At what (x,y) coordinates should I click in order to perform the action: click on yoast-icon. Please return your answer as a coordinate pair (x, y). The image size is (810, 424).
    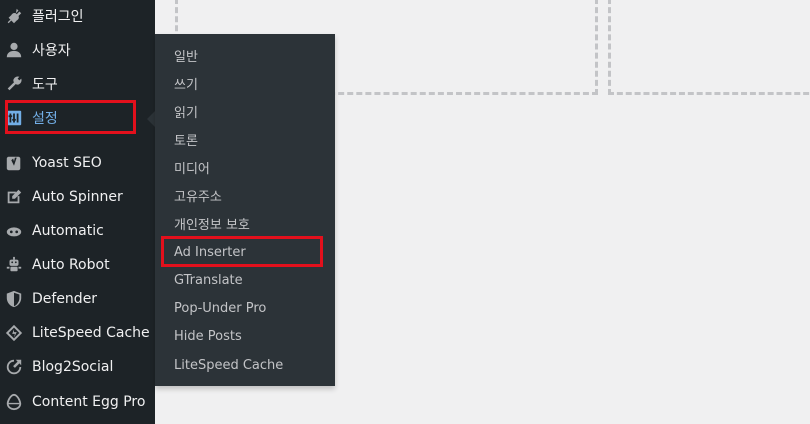
    Looking at the image, I should click on (14, 163).